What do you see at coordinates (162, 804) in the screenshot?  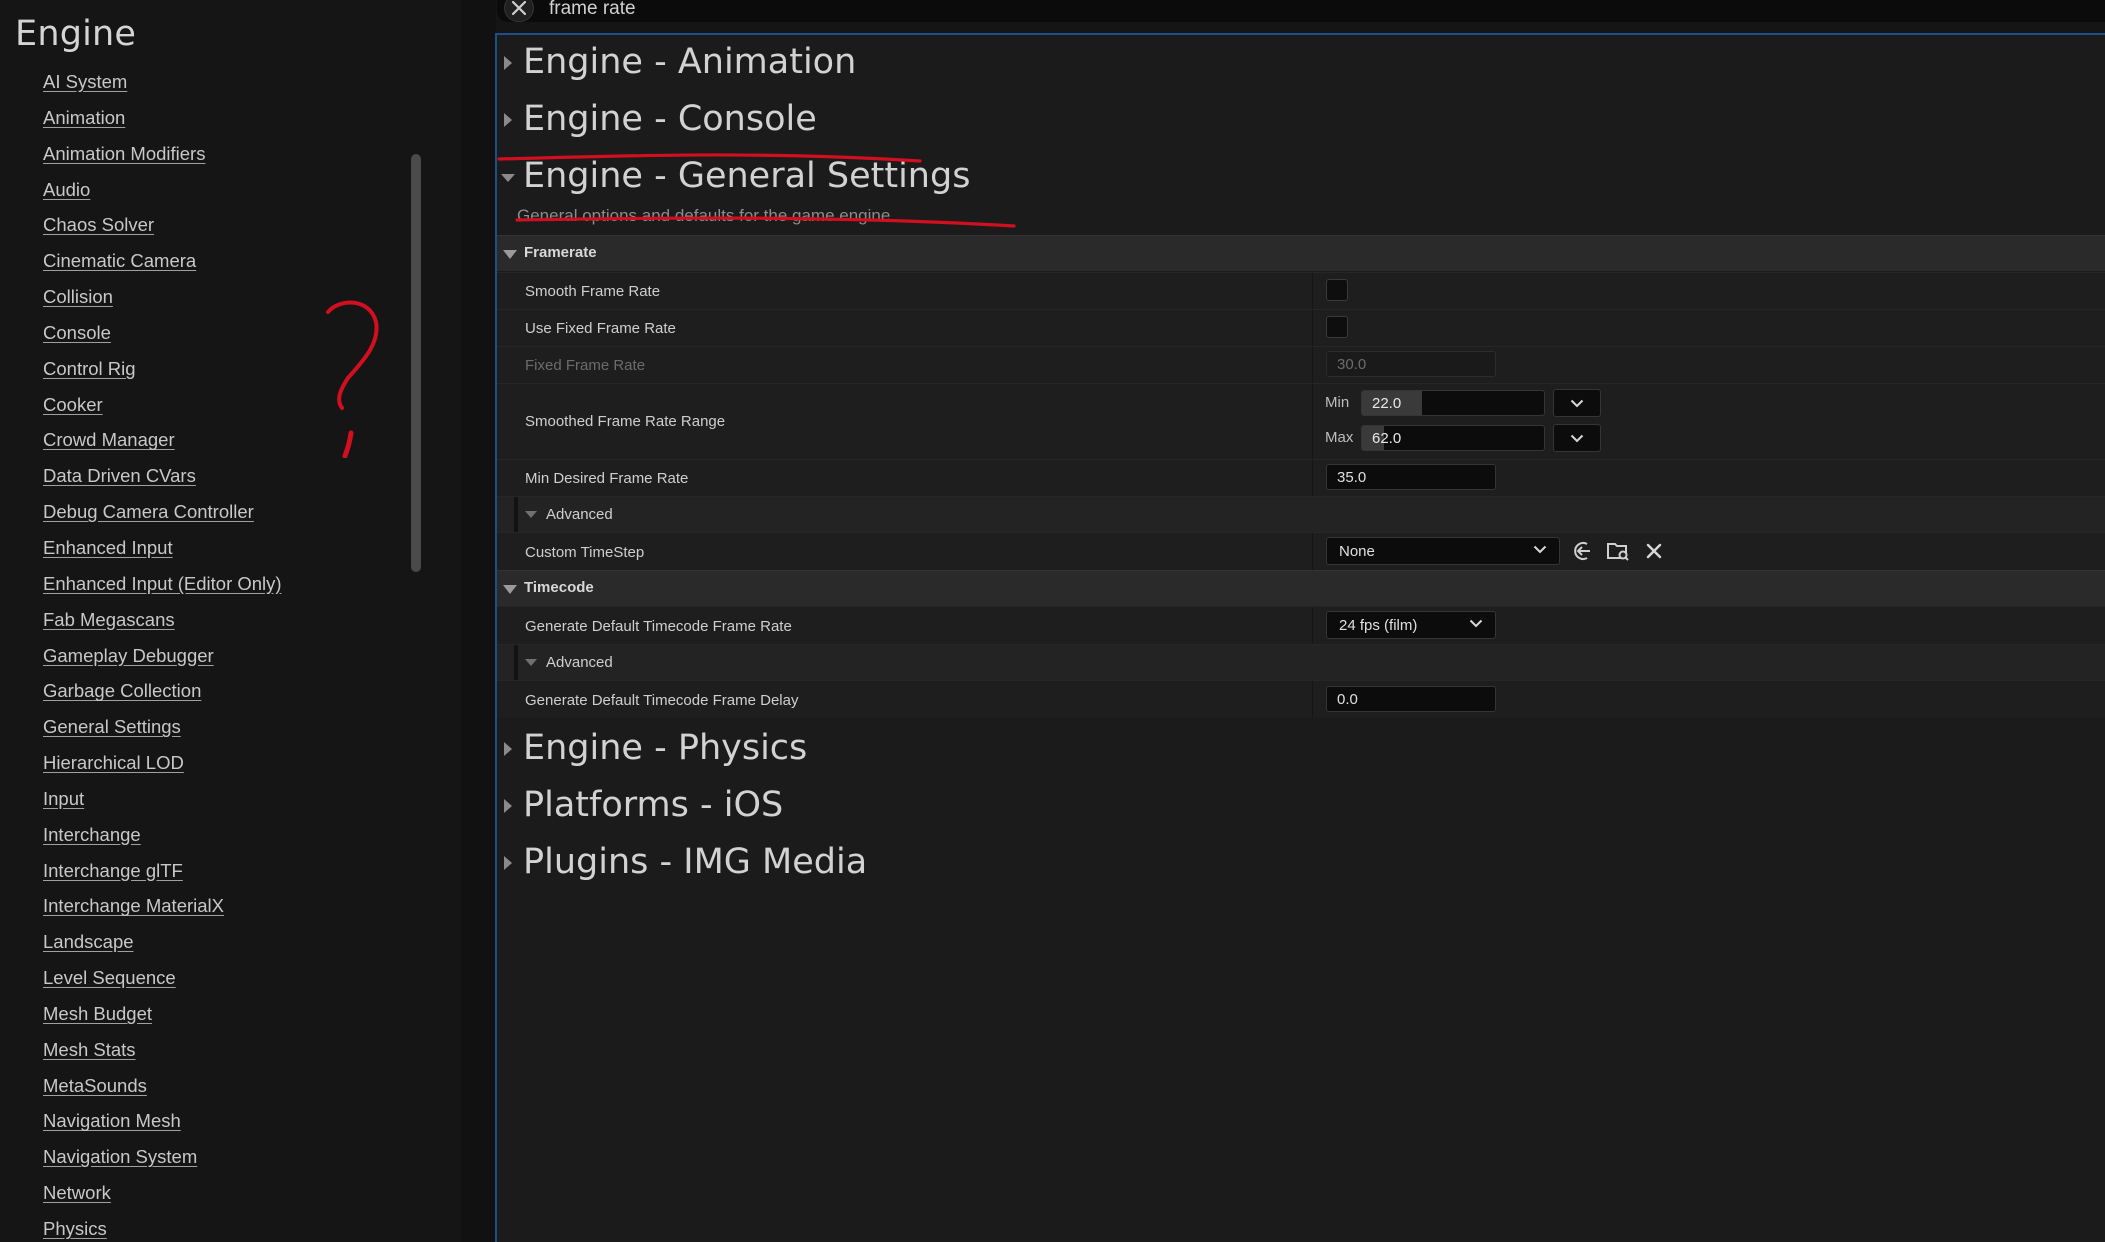 I see `sidebar-item-input: Input` at bounding box center [162, 804].